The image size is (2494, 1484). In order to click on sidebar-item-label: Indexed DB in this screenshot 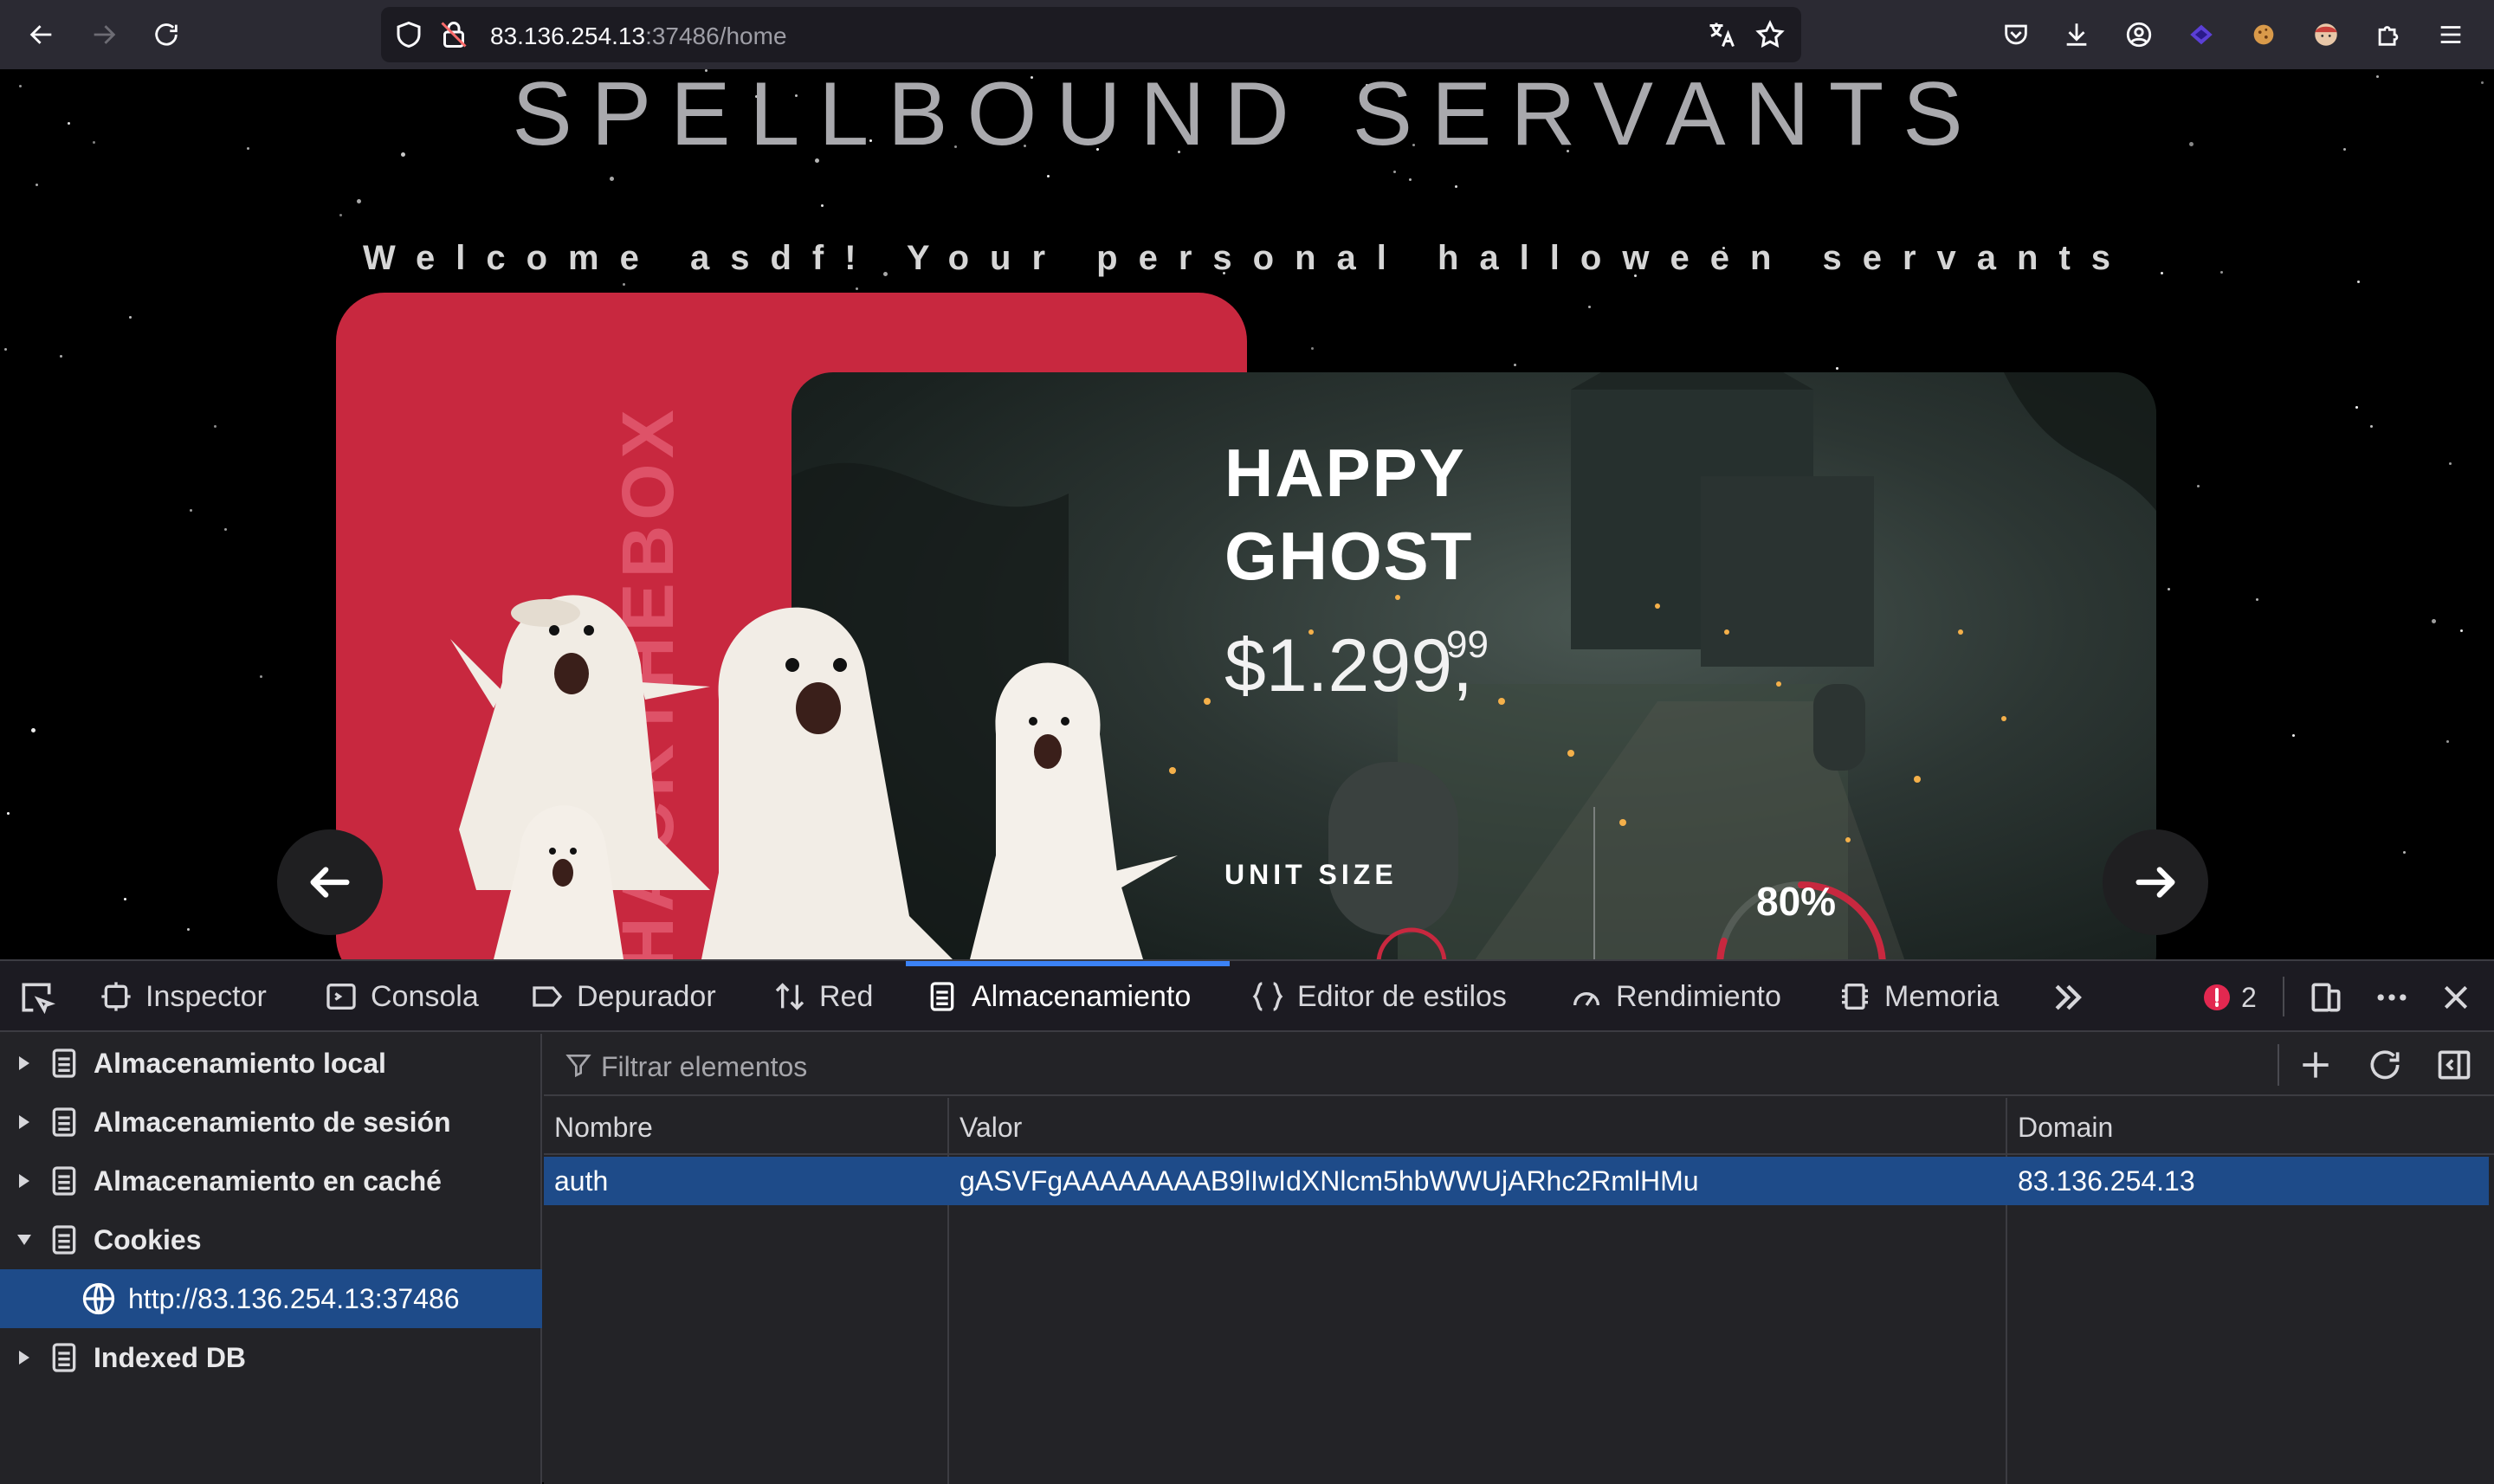, I will do `click(170, 1357)`.